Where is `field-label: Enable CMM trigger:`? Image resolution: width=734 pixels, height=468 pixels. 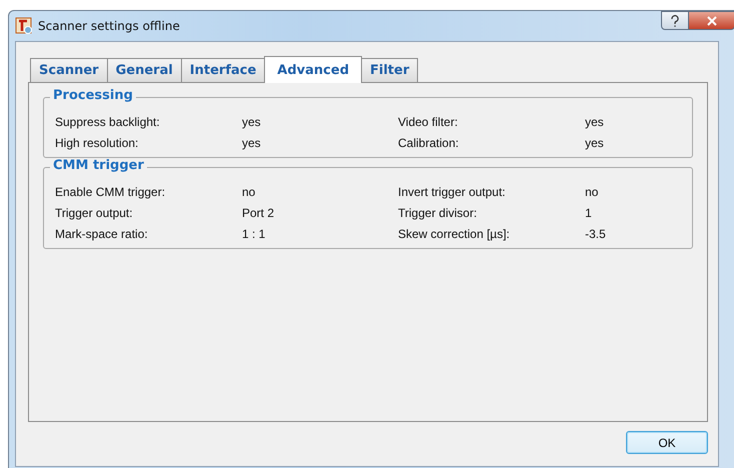
field-label: Enable CMM trigger: is located at coordinates (110, 191).